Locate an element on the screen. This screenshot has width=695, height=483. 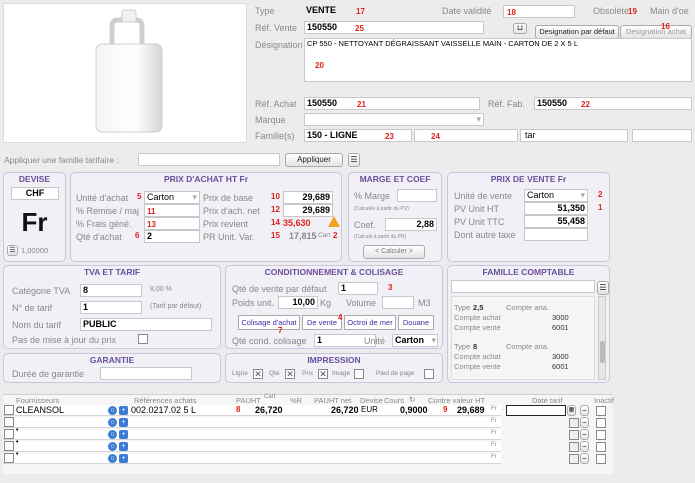
date-validite-field: 18 is located at coordinates (539, 11).